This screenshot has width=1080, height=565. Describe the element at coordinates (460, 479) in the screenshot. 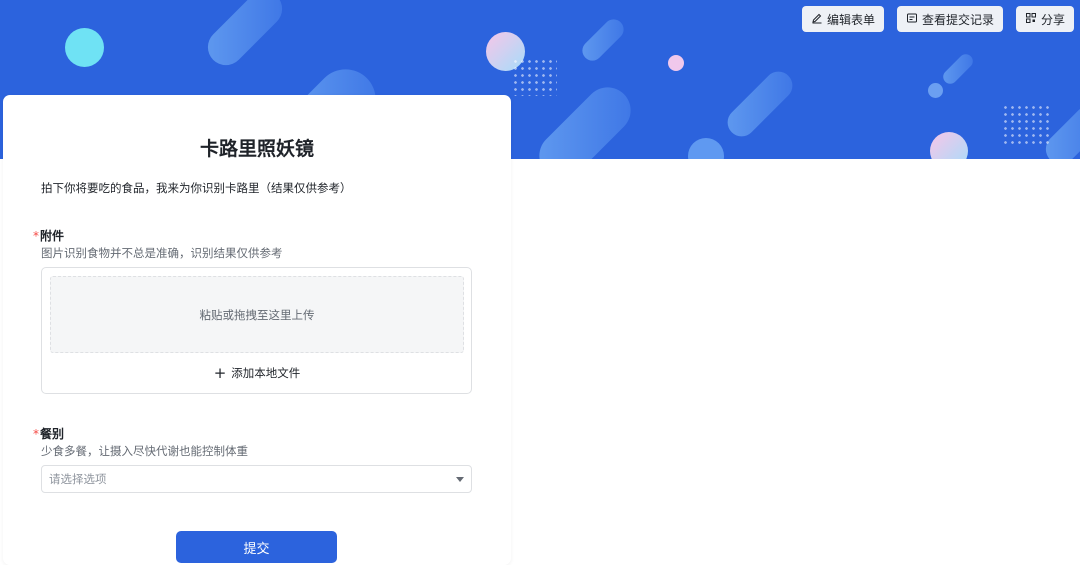

I see `caret-down-icon` at that location.